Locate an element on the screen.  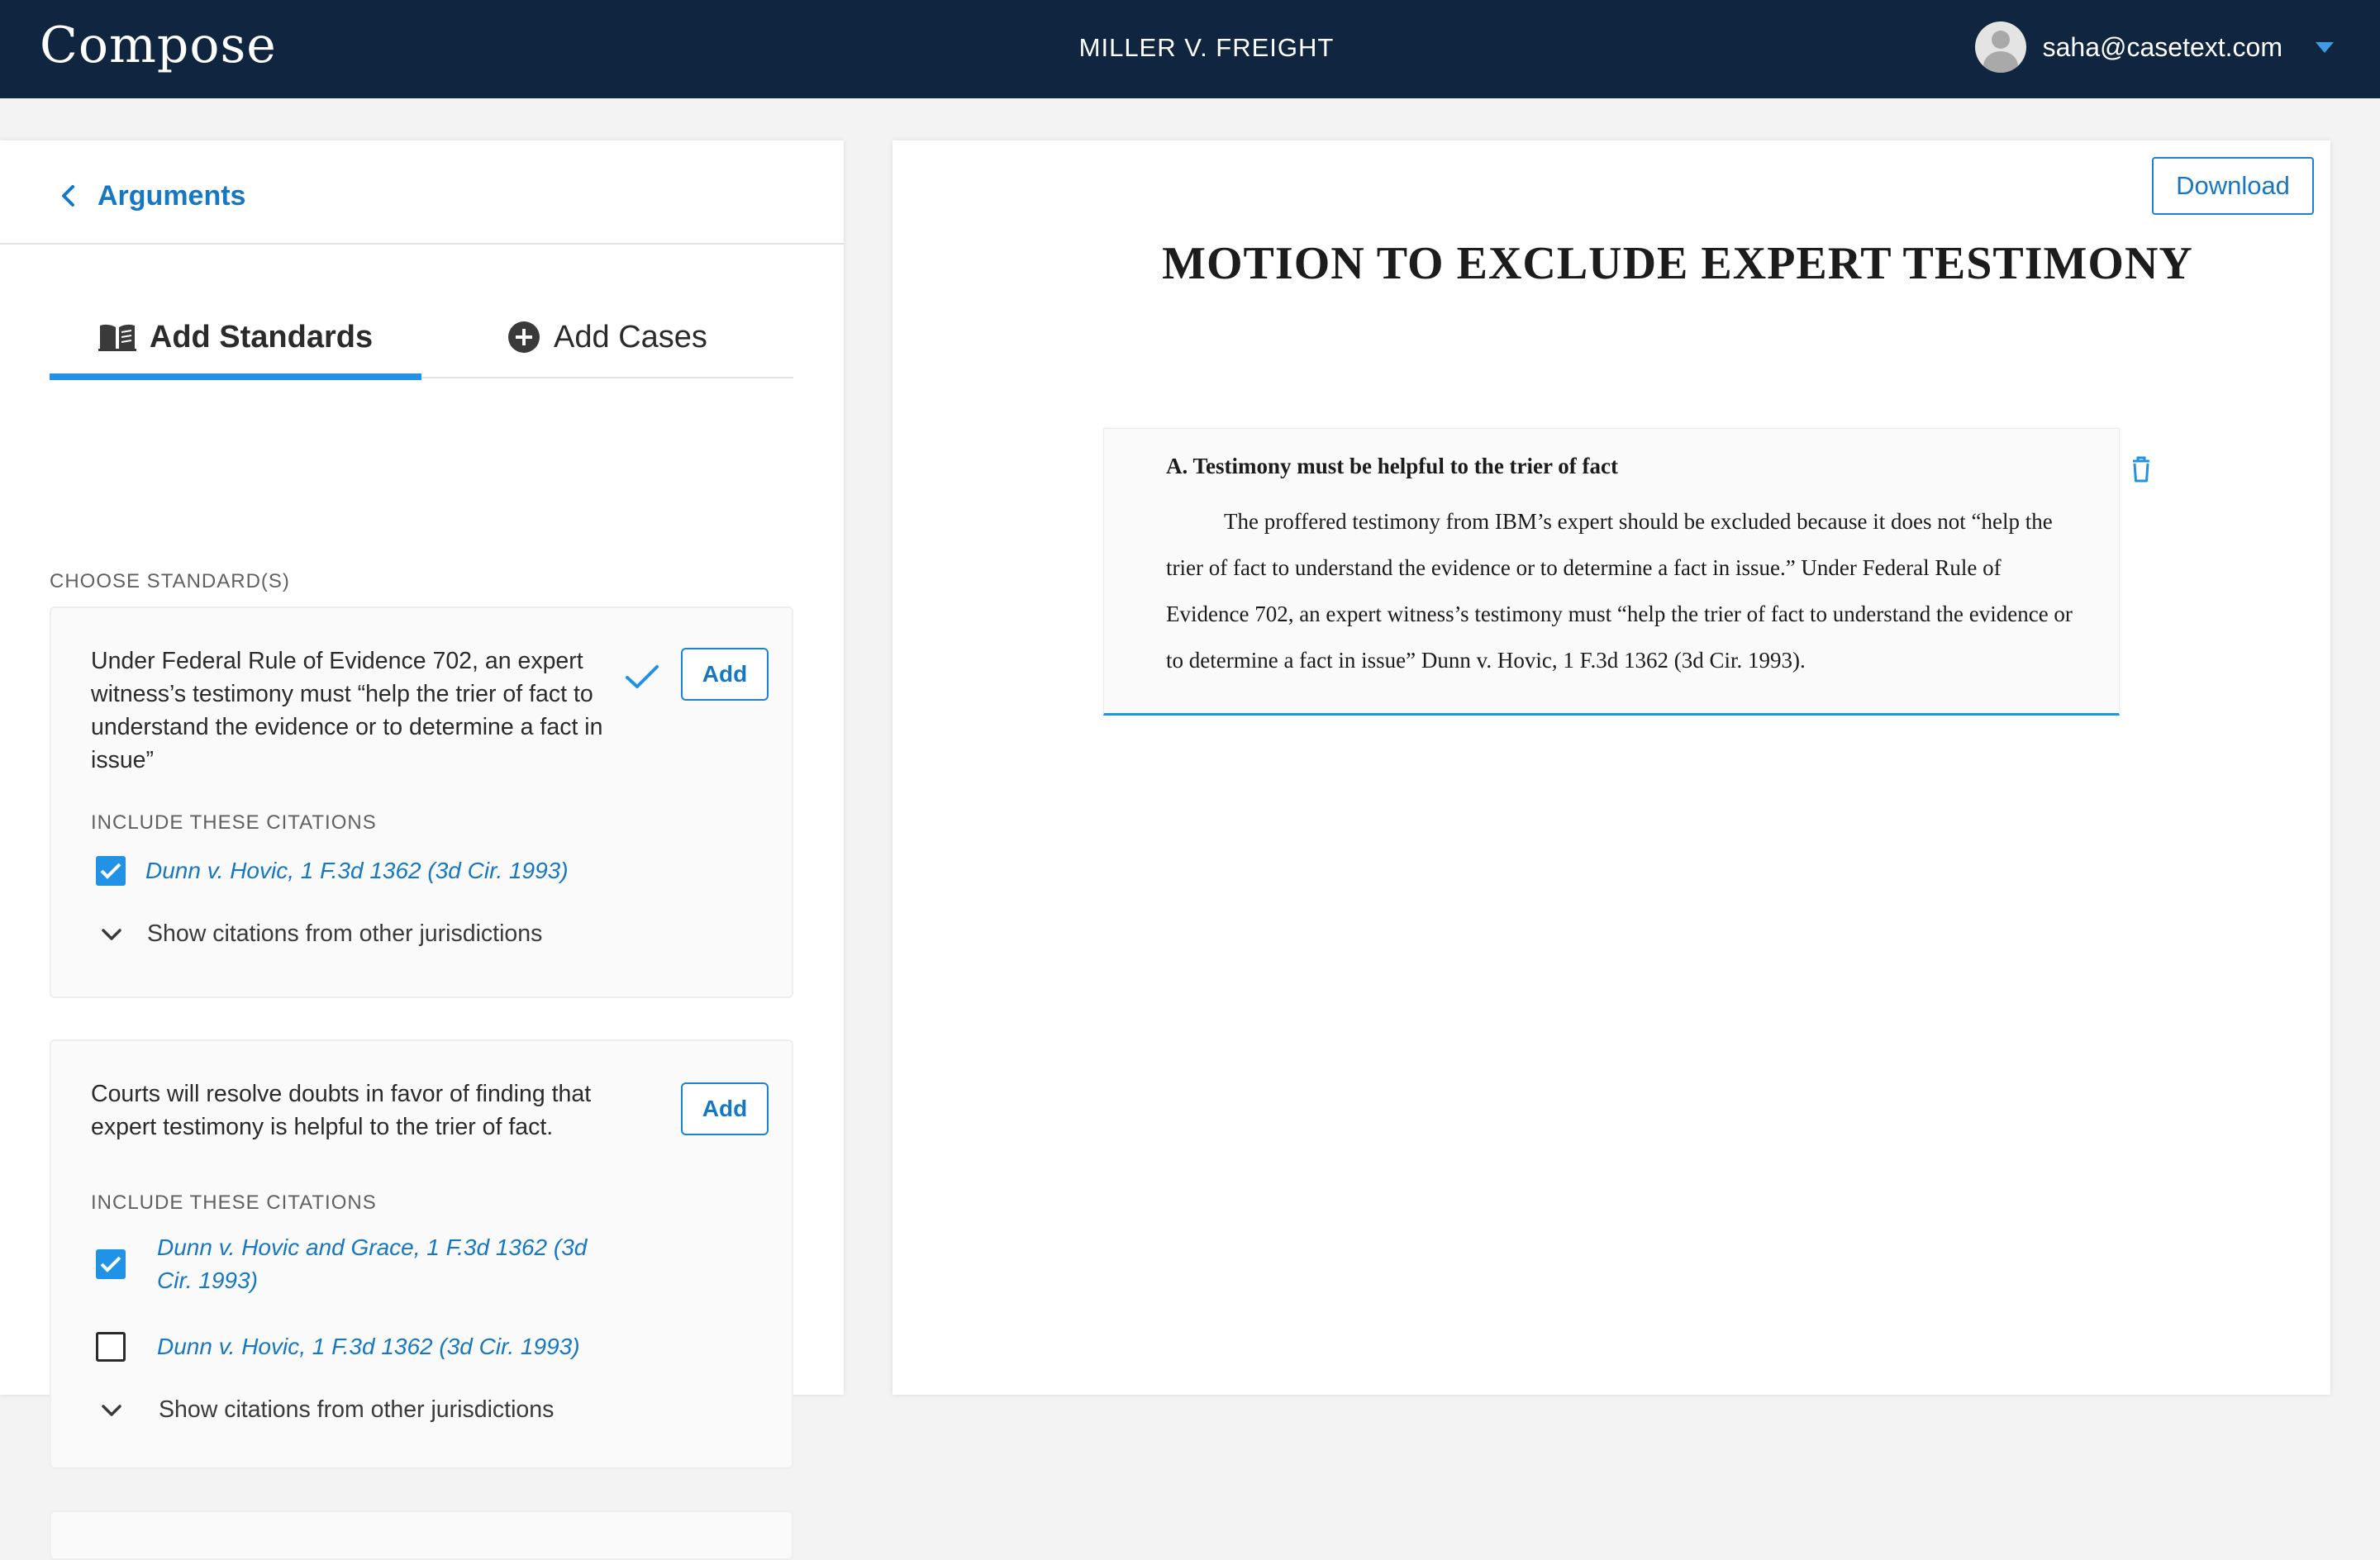
active-tab-indicator is located at coordinates (235, 376).